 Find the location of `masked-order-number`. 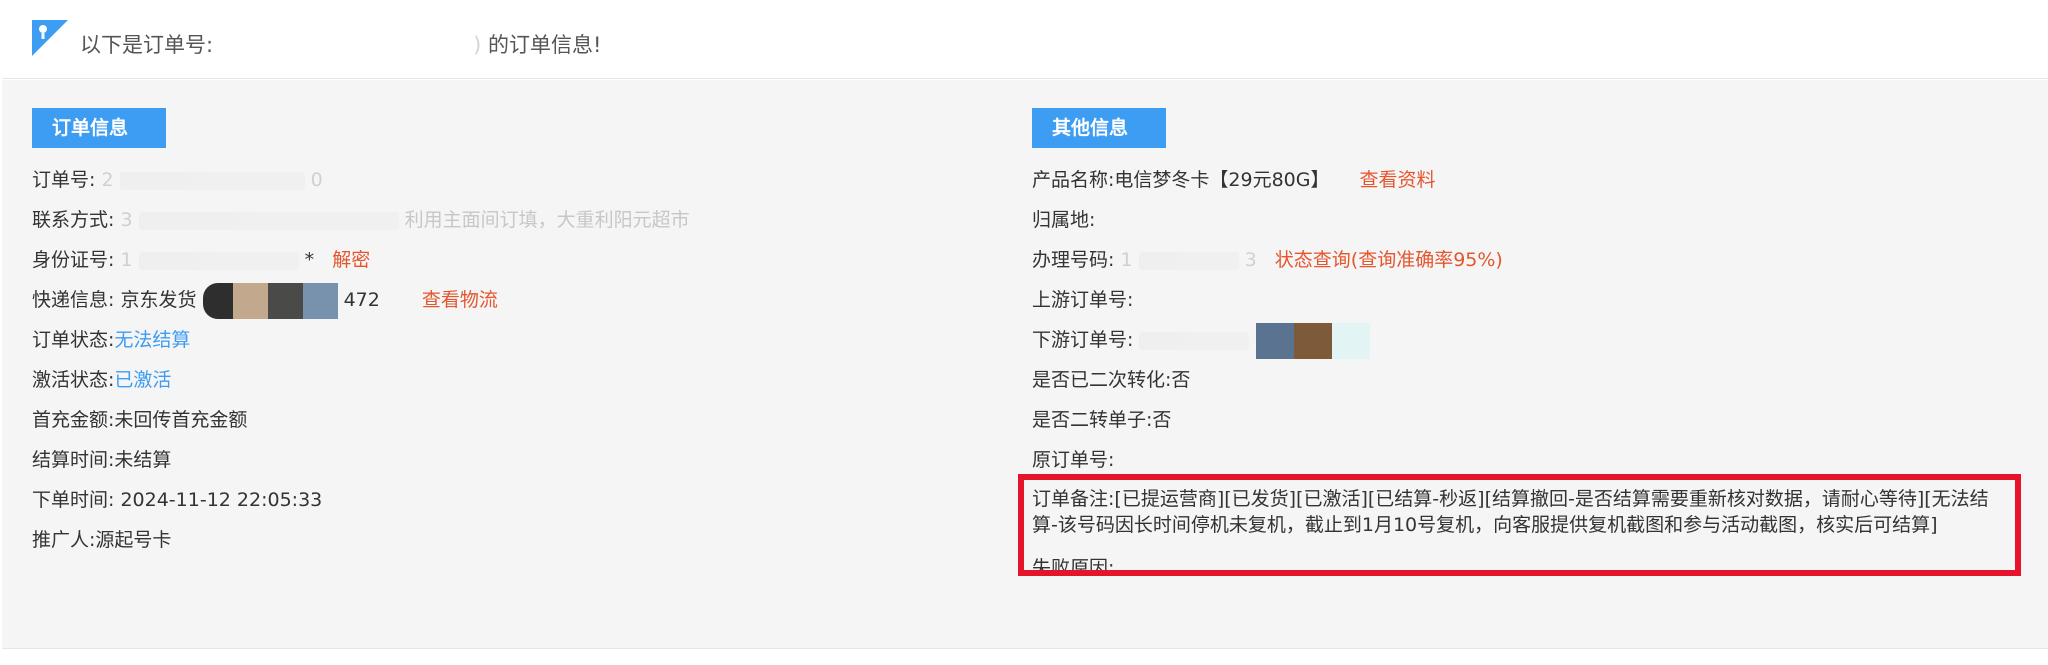

masked-order-number is located at coordinates (343, 43).